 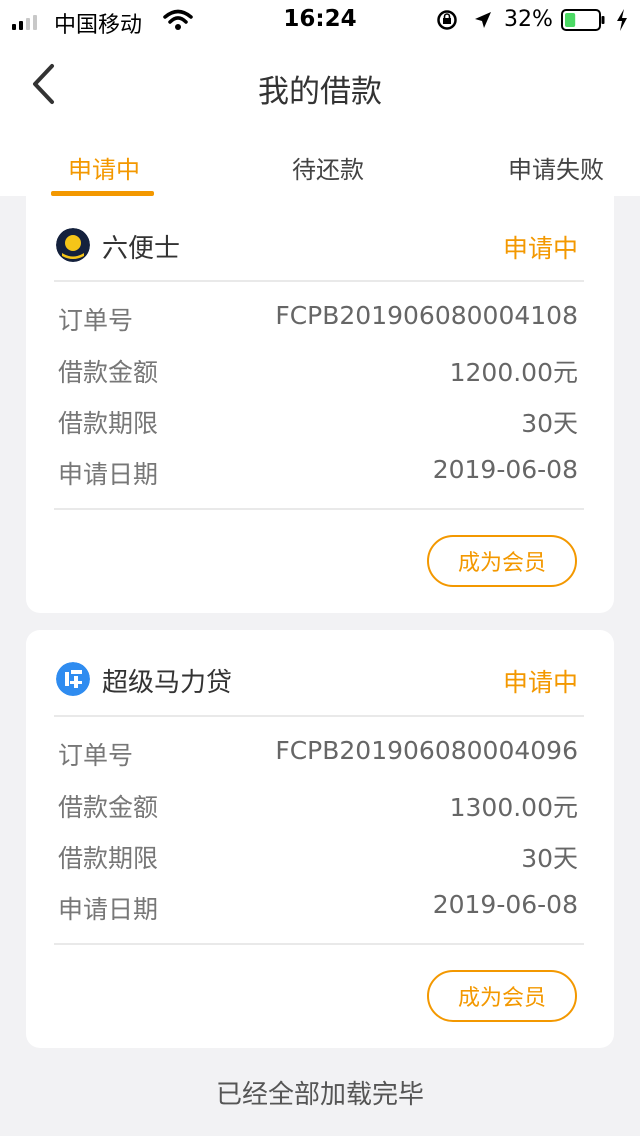 What do you see at coordinates (447, 20) in the screenshot?
I see `rotation-lock-icon` at bounding box center [447, 20].